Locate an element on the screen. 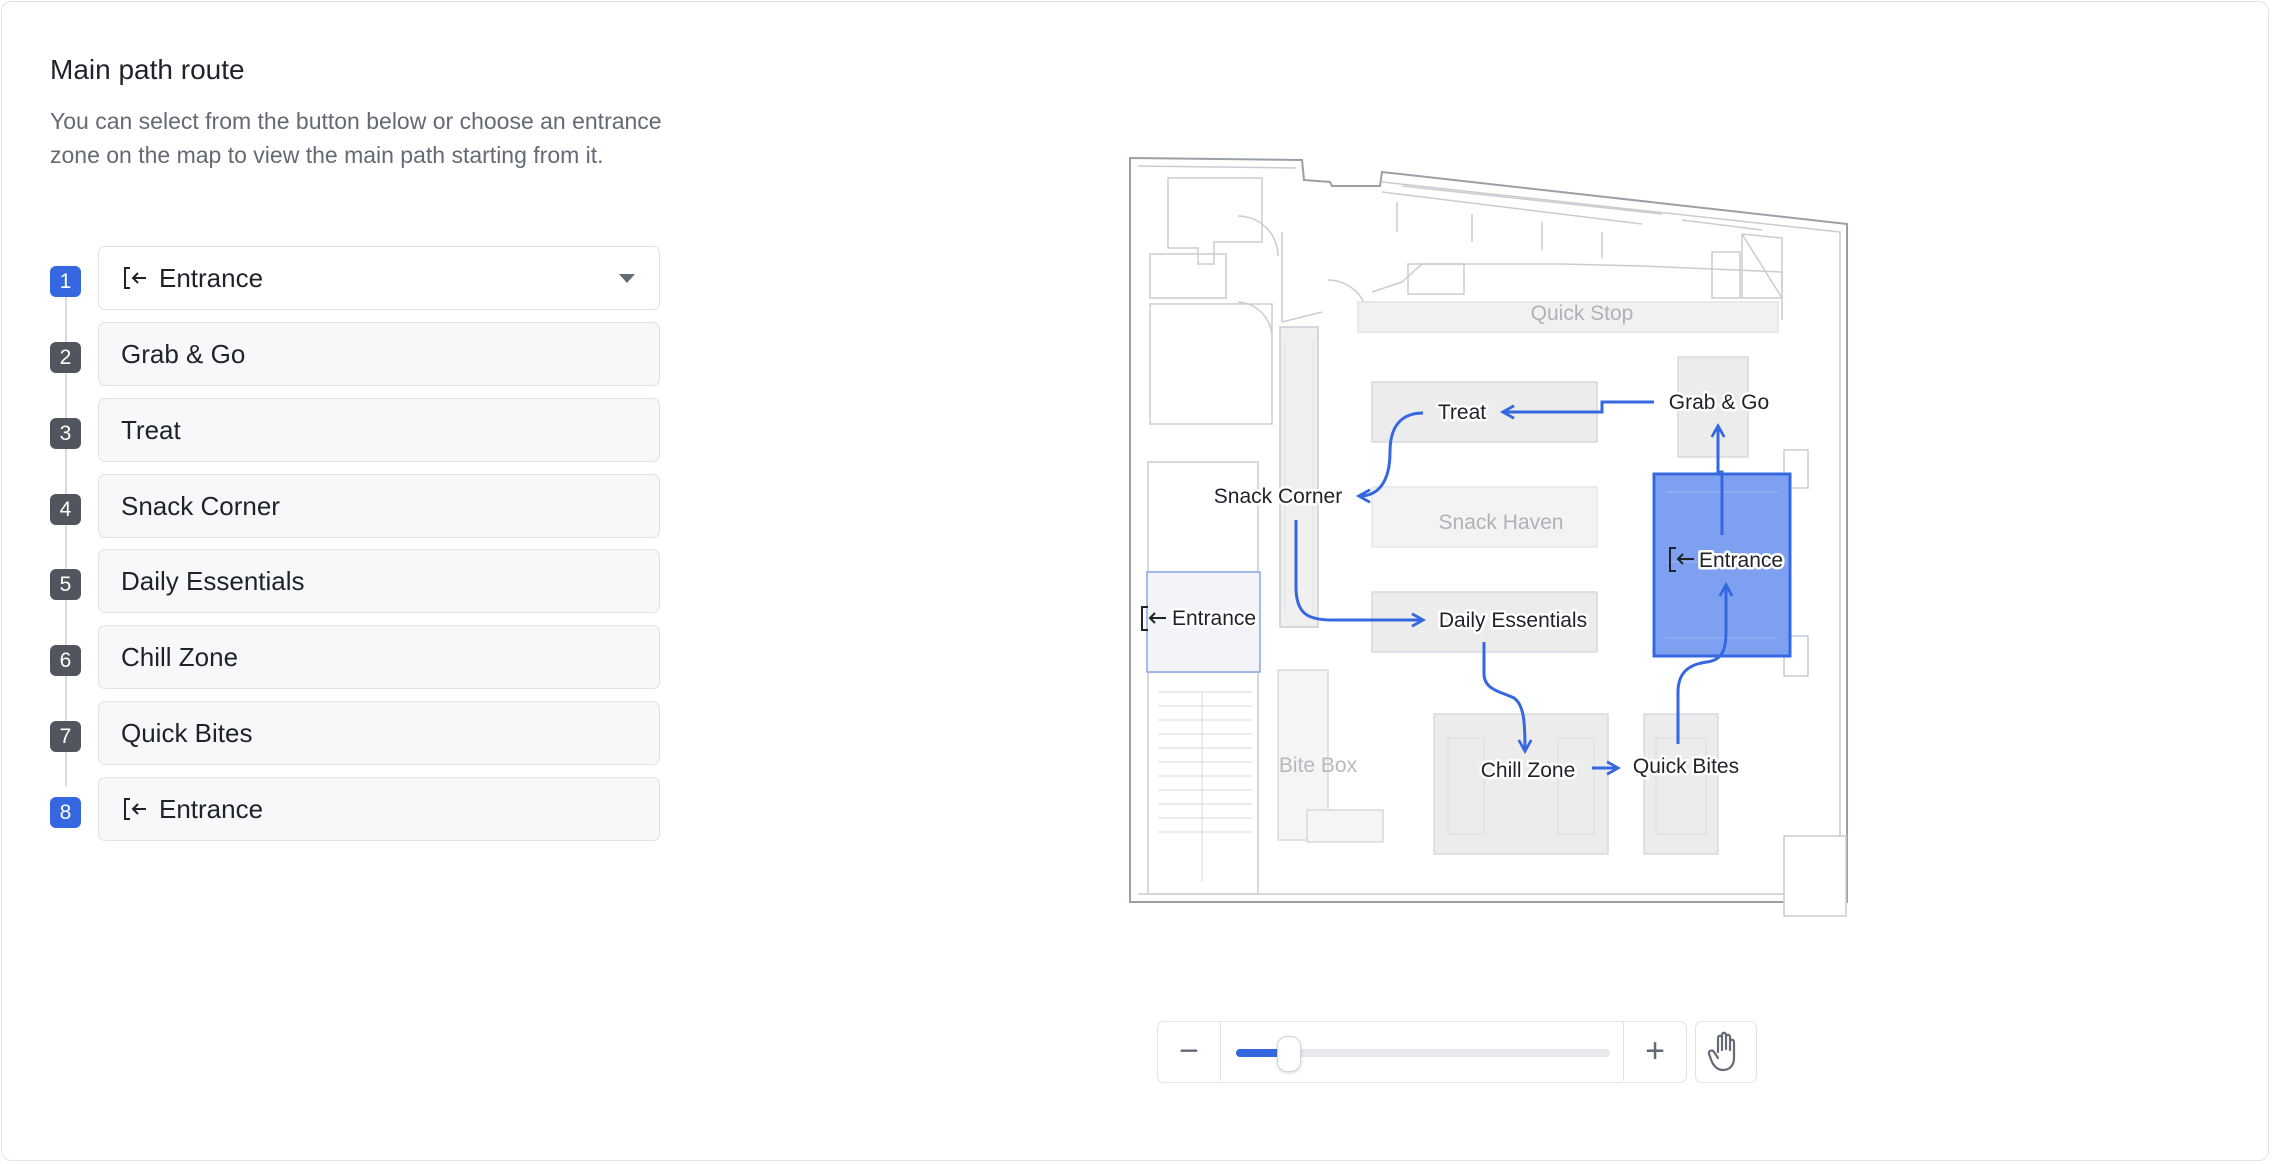  step-3: 3 Treat is located at coordinates (355, 431).